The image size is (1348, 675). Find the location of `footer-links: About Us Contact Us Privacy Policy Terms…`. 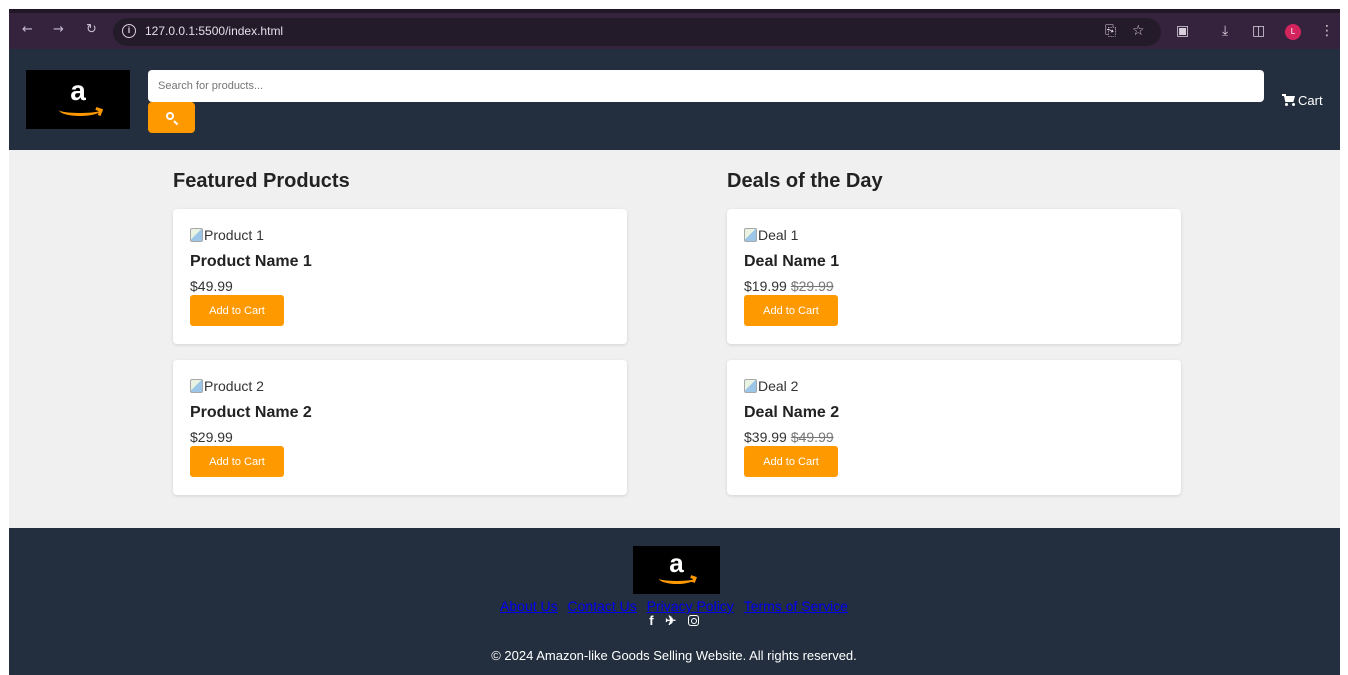

footer-links: About Us Contact Us Privacy Policy Terms… is located at coordinates (674, 606).